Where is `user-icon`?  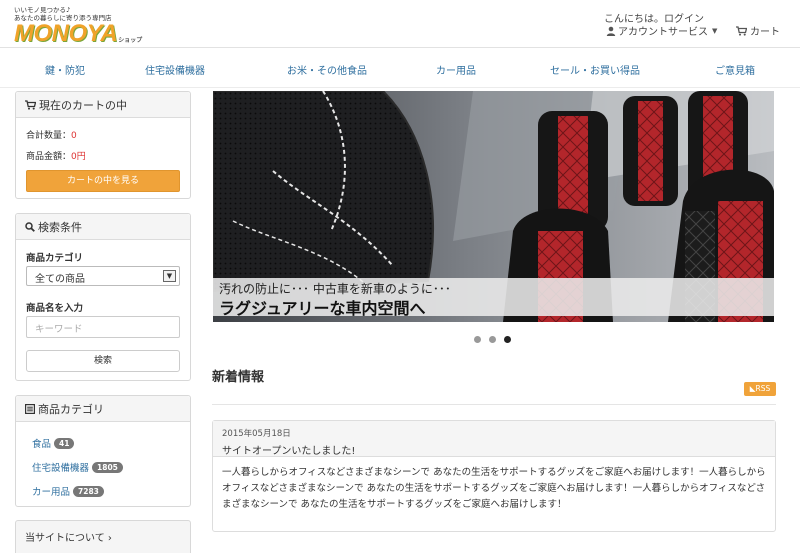
user-icon is located at coordinates (611, 31).